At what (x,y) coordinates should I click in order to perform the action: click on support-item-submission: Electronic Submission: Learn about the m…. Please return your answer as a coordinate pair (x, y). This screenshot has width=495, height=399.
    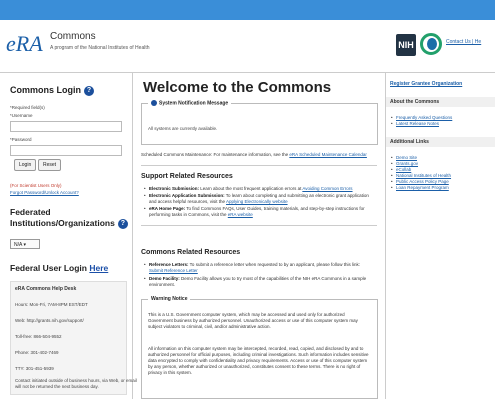
    Looking at the image, I should click on (258, 189).